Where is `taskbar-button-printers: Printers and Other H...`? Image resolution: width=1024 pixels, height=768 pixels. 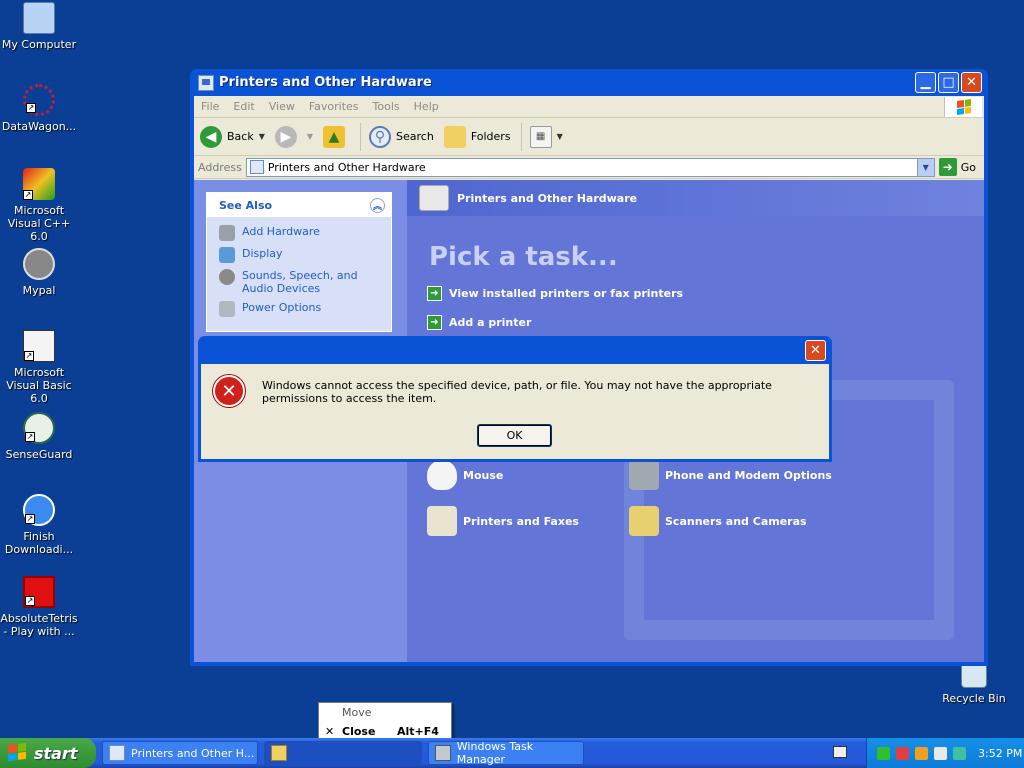 taskbar-button-printers: Printers and Other H... is located at coordinates (180, 753).